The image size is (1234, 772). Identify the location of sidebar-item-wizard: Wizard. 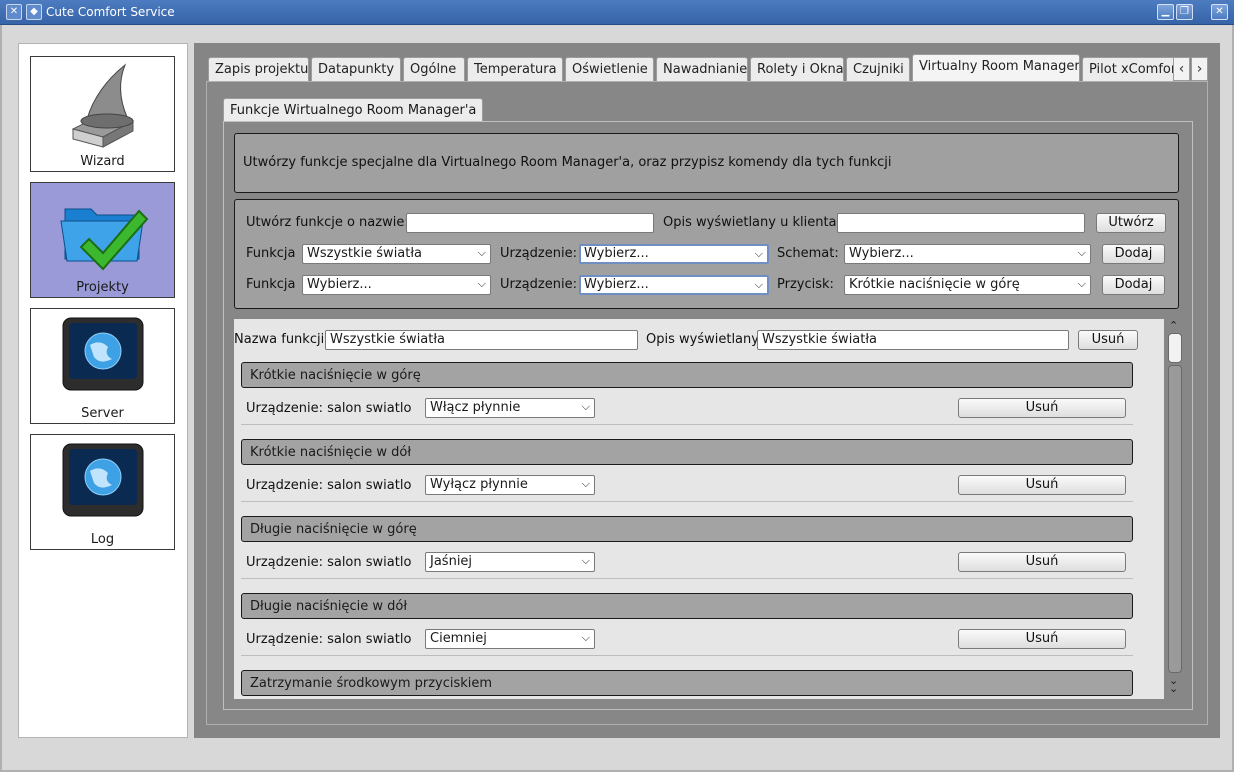
(102, 114).